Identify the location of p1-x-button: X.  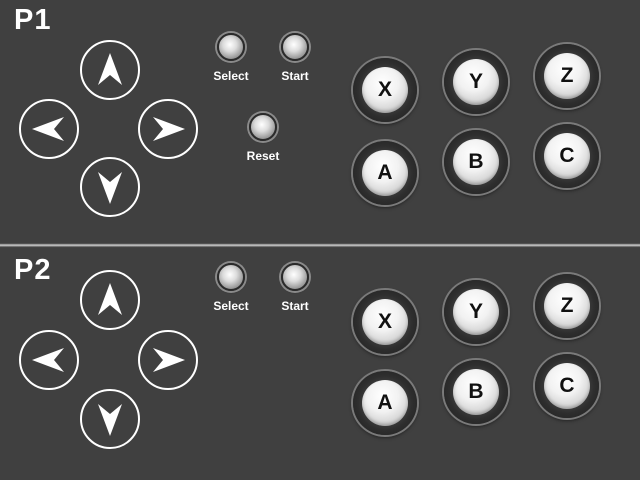
(385, 90).